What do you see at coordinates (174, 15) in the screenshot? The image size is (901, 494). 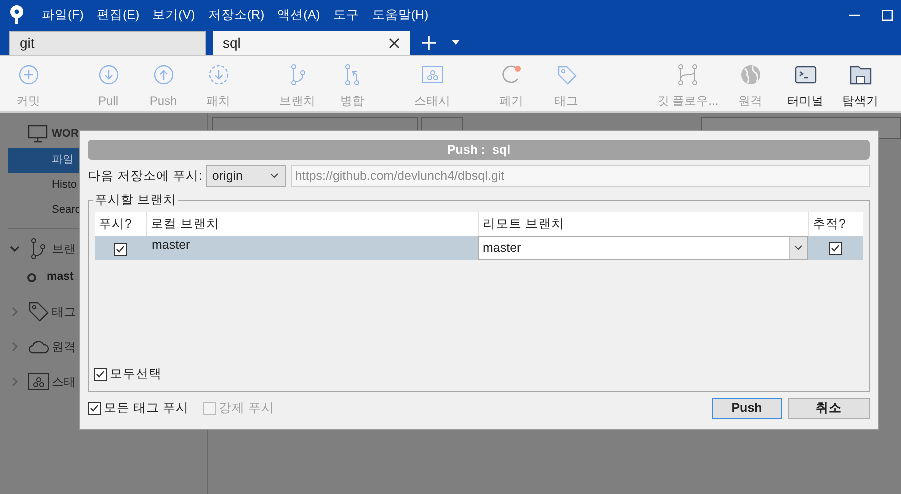 I see `menu-item: 보기(V)` at bounding box center [174, 15].